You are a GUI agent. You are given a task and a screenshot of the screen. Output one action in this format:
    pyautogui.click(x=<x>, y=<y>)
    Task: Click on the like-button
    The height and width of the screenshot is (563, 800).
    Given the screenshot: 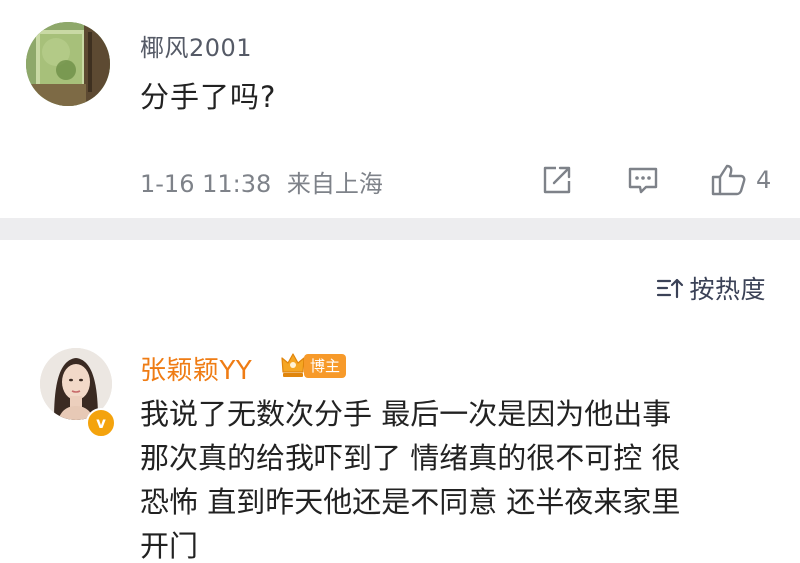 What is the action you would take?
    pyautogui.click(x=729, y=182)
    